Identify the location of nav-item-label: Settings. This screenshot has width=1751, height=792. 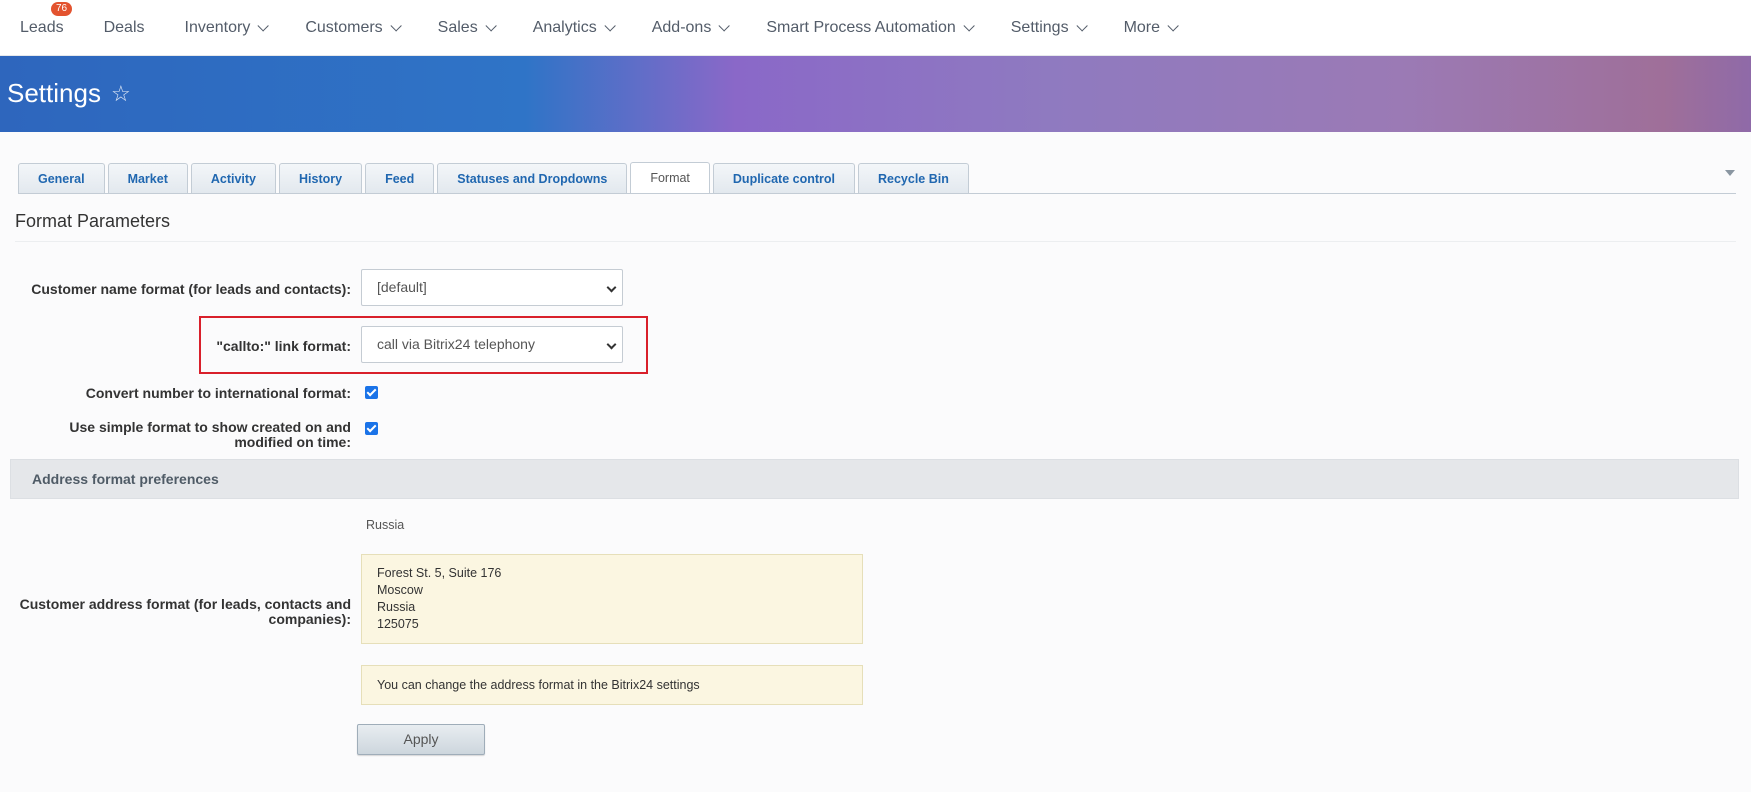
(1039, 27).